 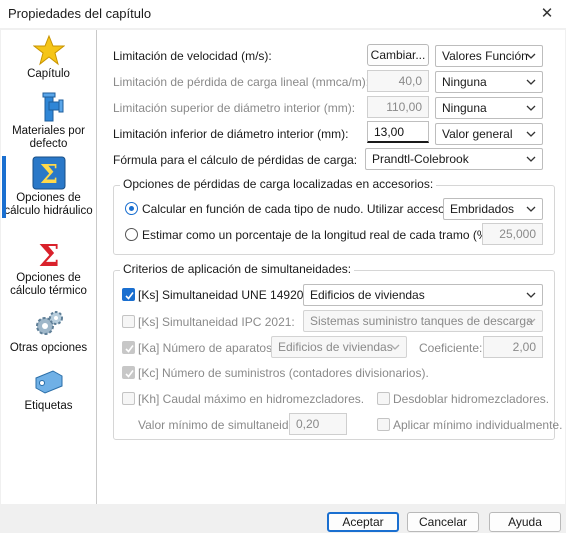 I want to click on sidebar-item-capitulo: Capítulo, so click(x=48, y=57).